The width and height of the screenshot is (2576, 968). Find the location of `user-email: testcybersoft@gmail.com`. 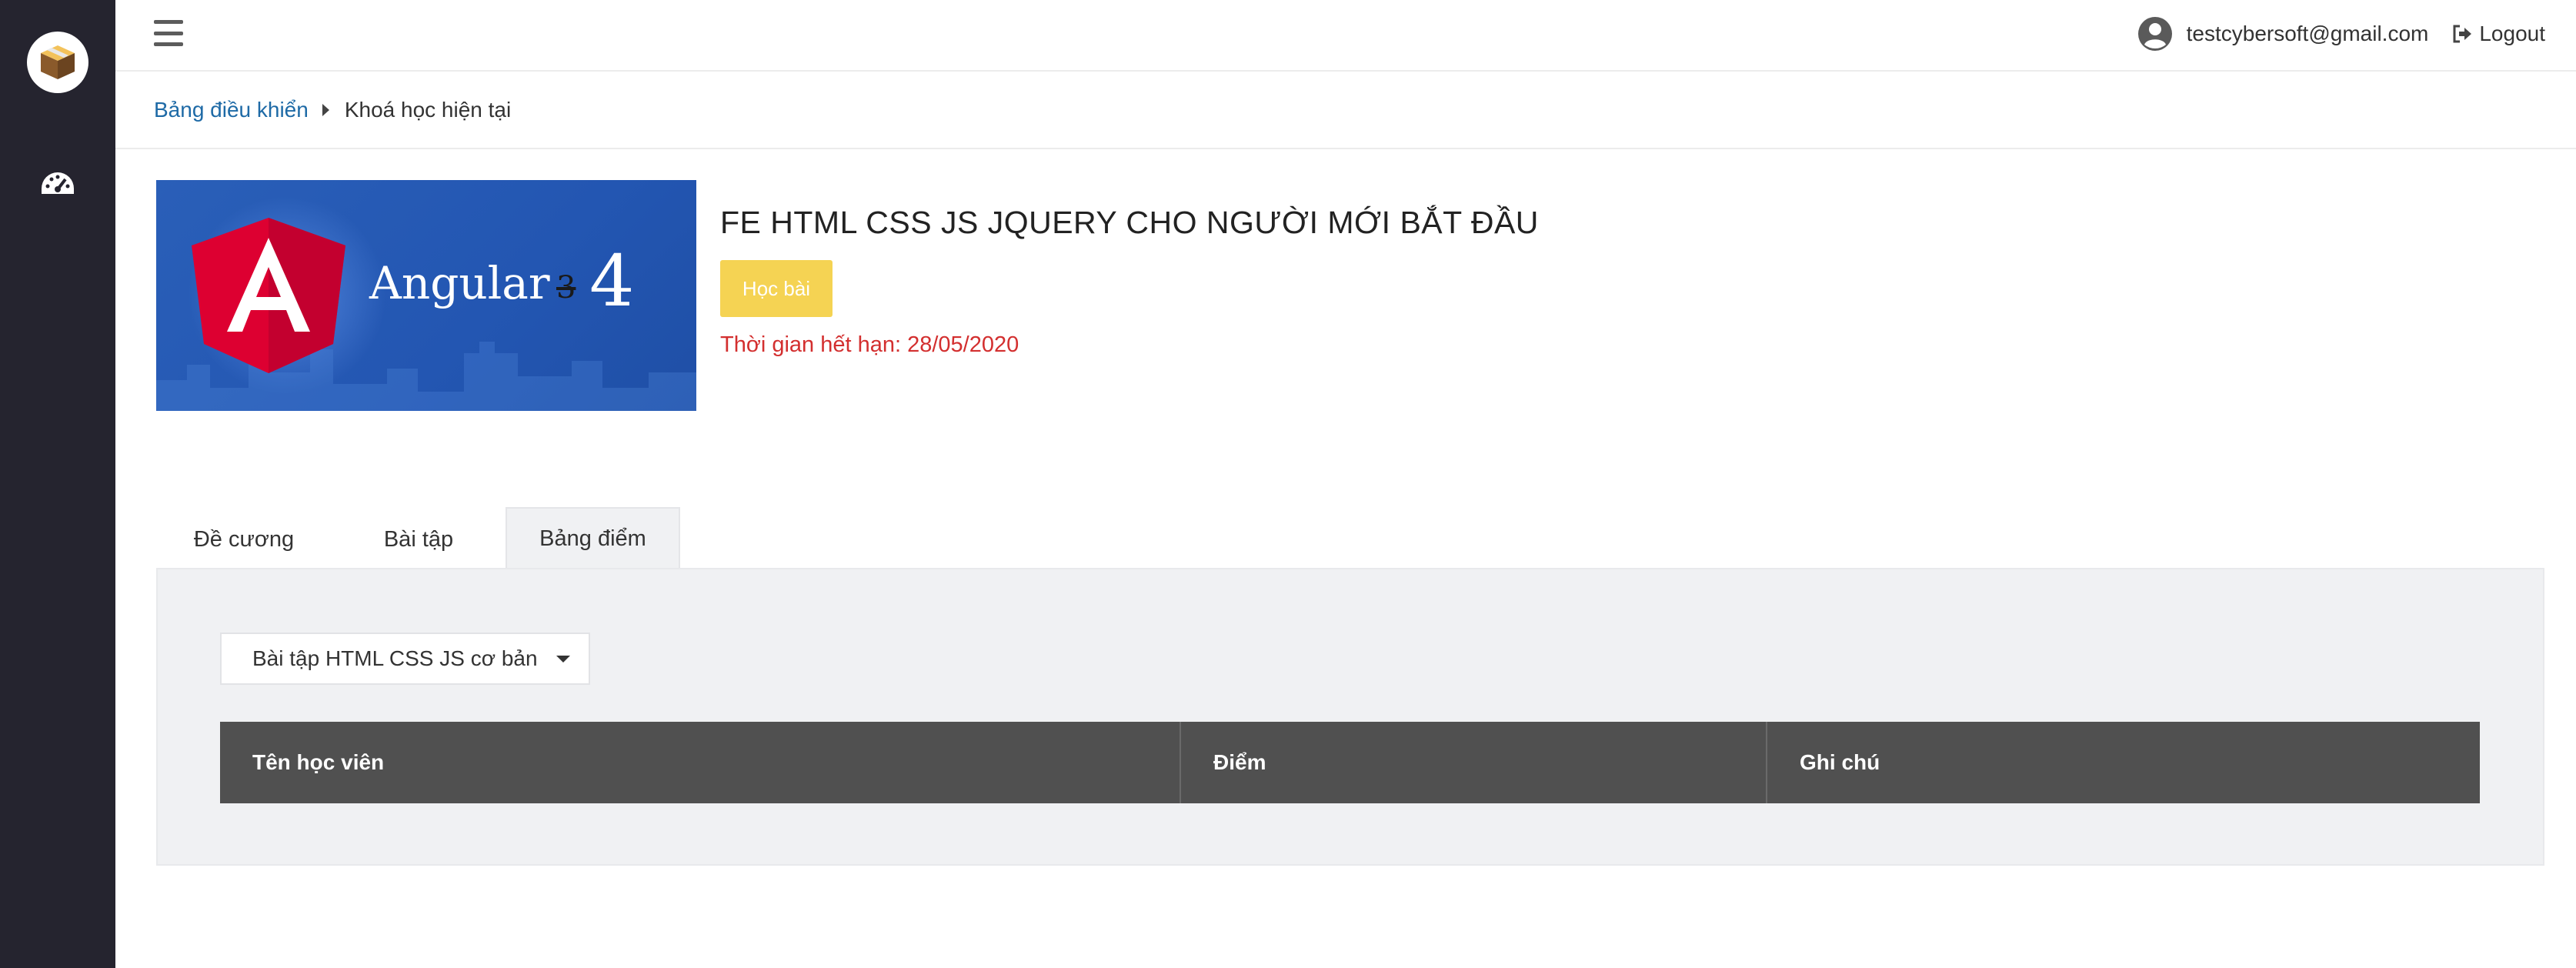

user-email: testcybersoft@gmail.com is located at coordinates (2307, 33).